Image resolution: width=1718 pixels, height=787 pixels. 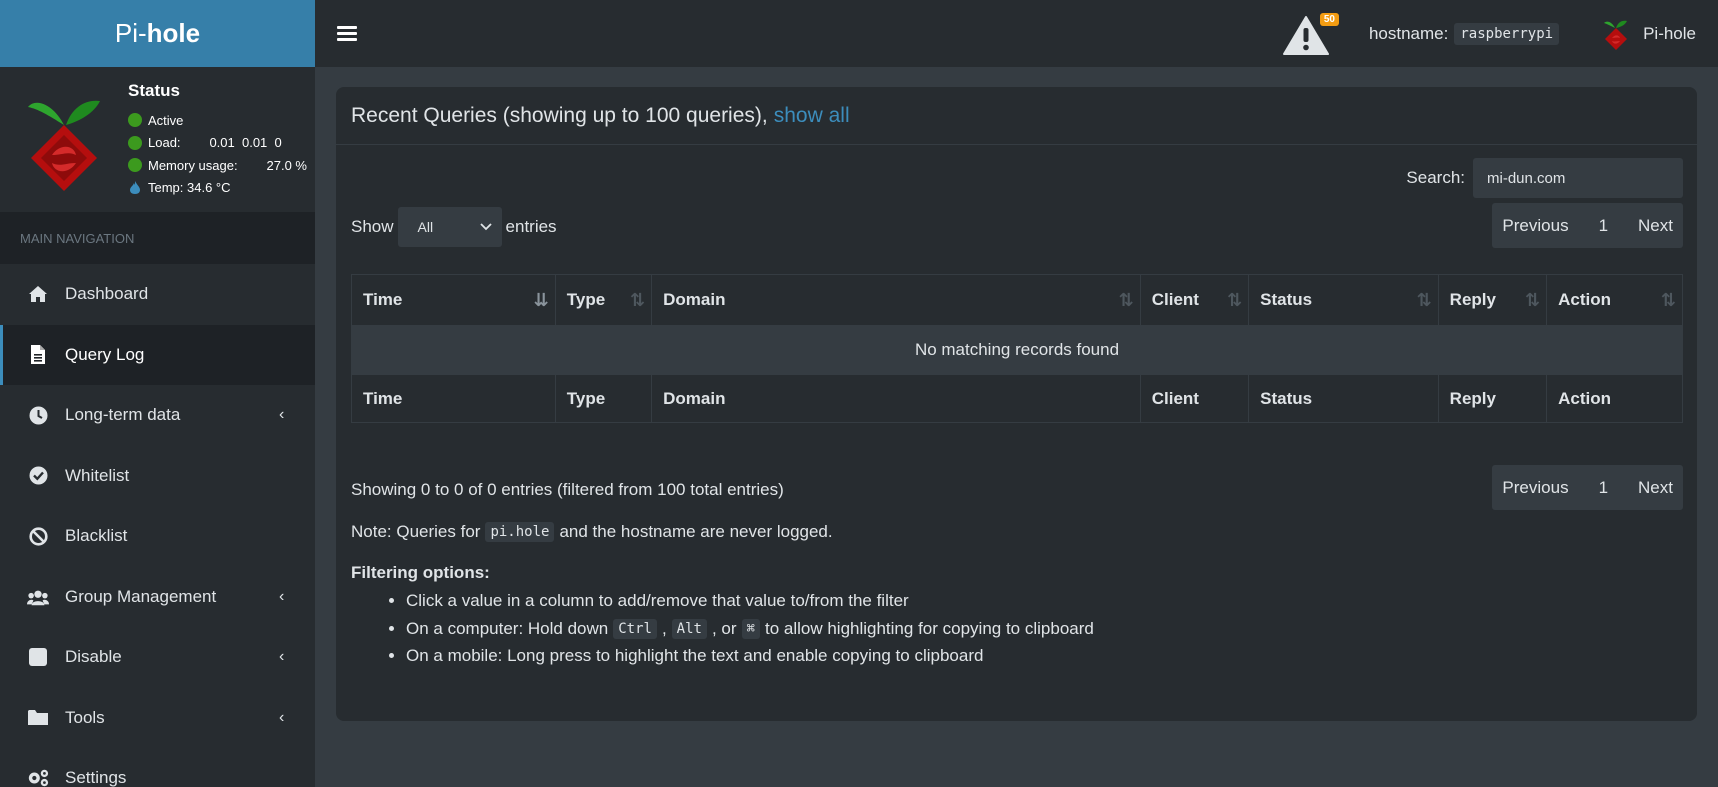 I want to click on clock-icon, so click(x=38, y=415).